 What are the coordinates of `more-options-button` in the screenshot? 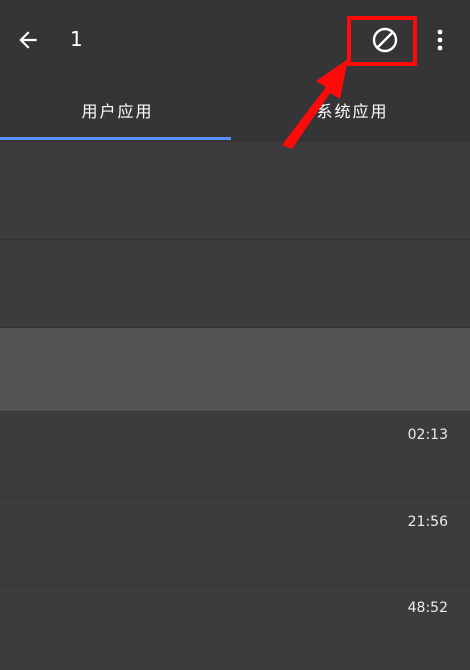 It's located at (440, 40).